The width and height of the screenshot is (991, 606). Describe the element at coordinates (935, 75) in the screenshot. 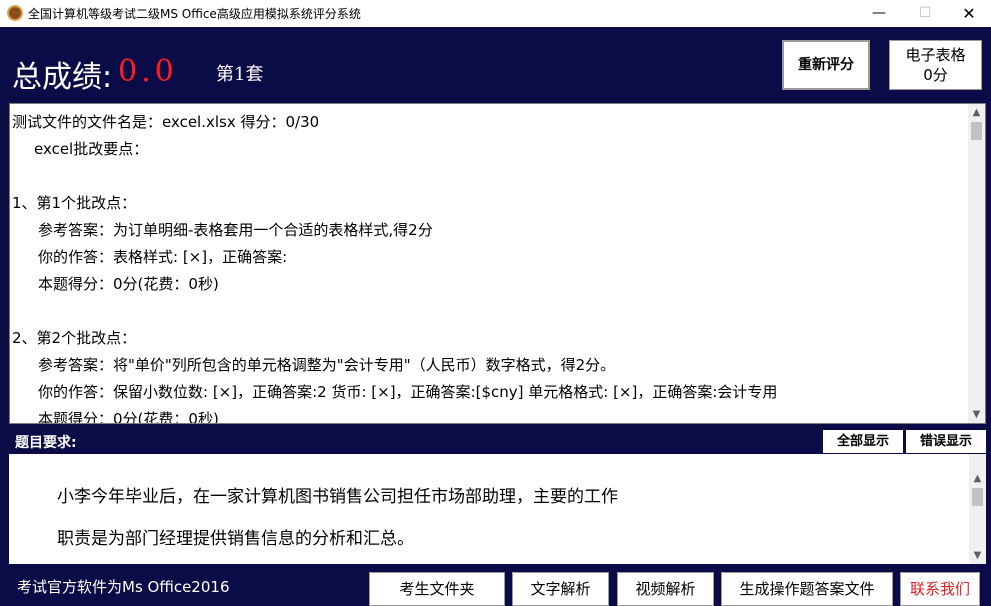

I see `excel-button-score: 0分` at that location.